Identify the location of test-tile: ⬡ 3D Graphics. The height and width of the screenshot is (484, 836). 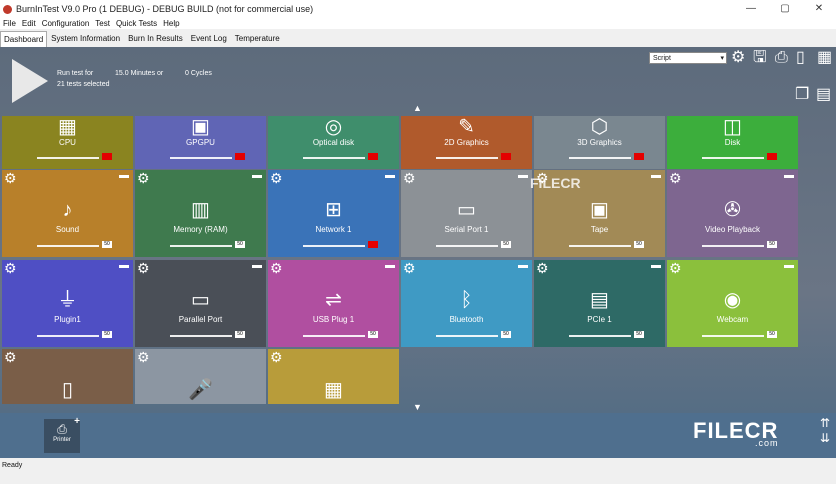
(599, 142).